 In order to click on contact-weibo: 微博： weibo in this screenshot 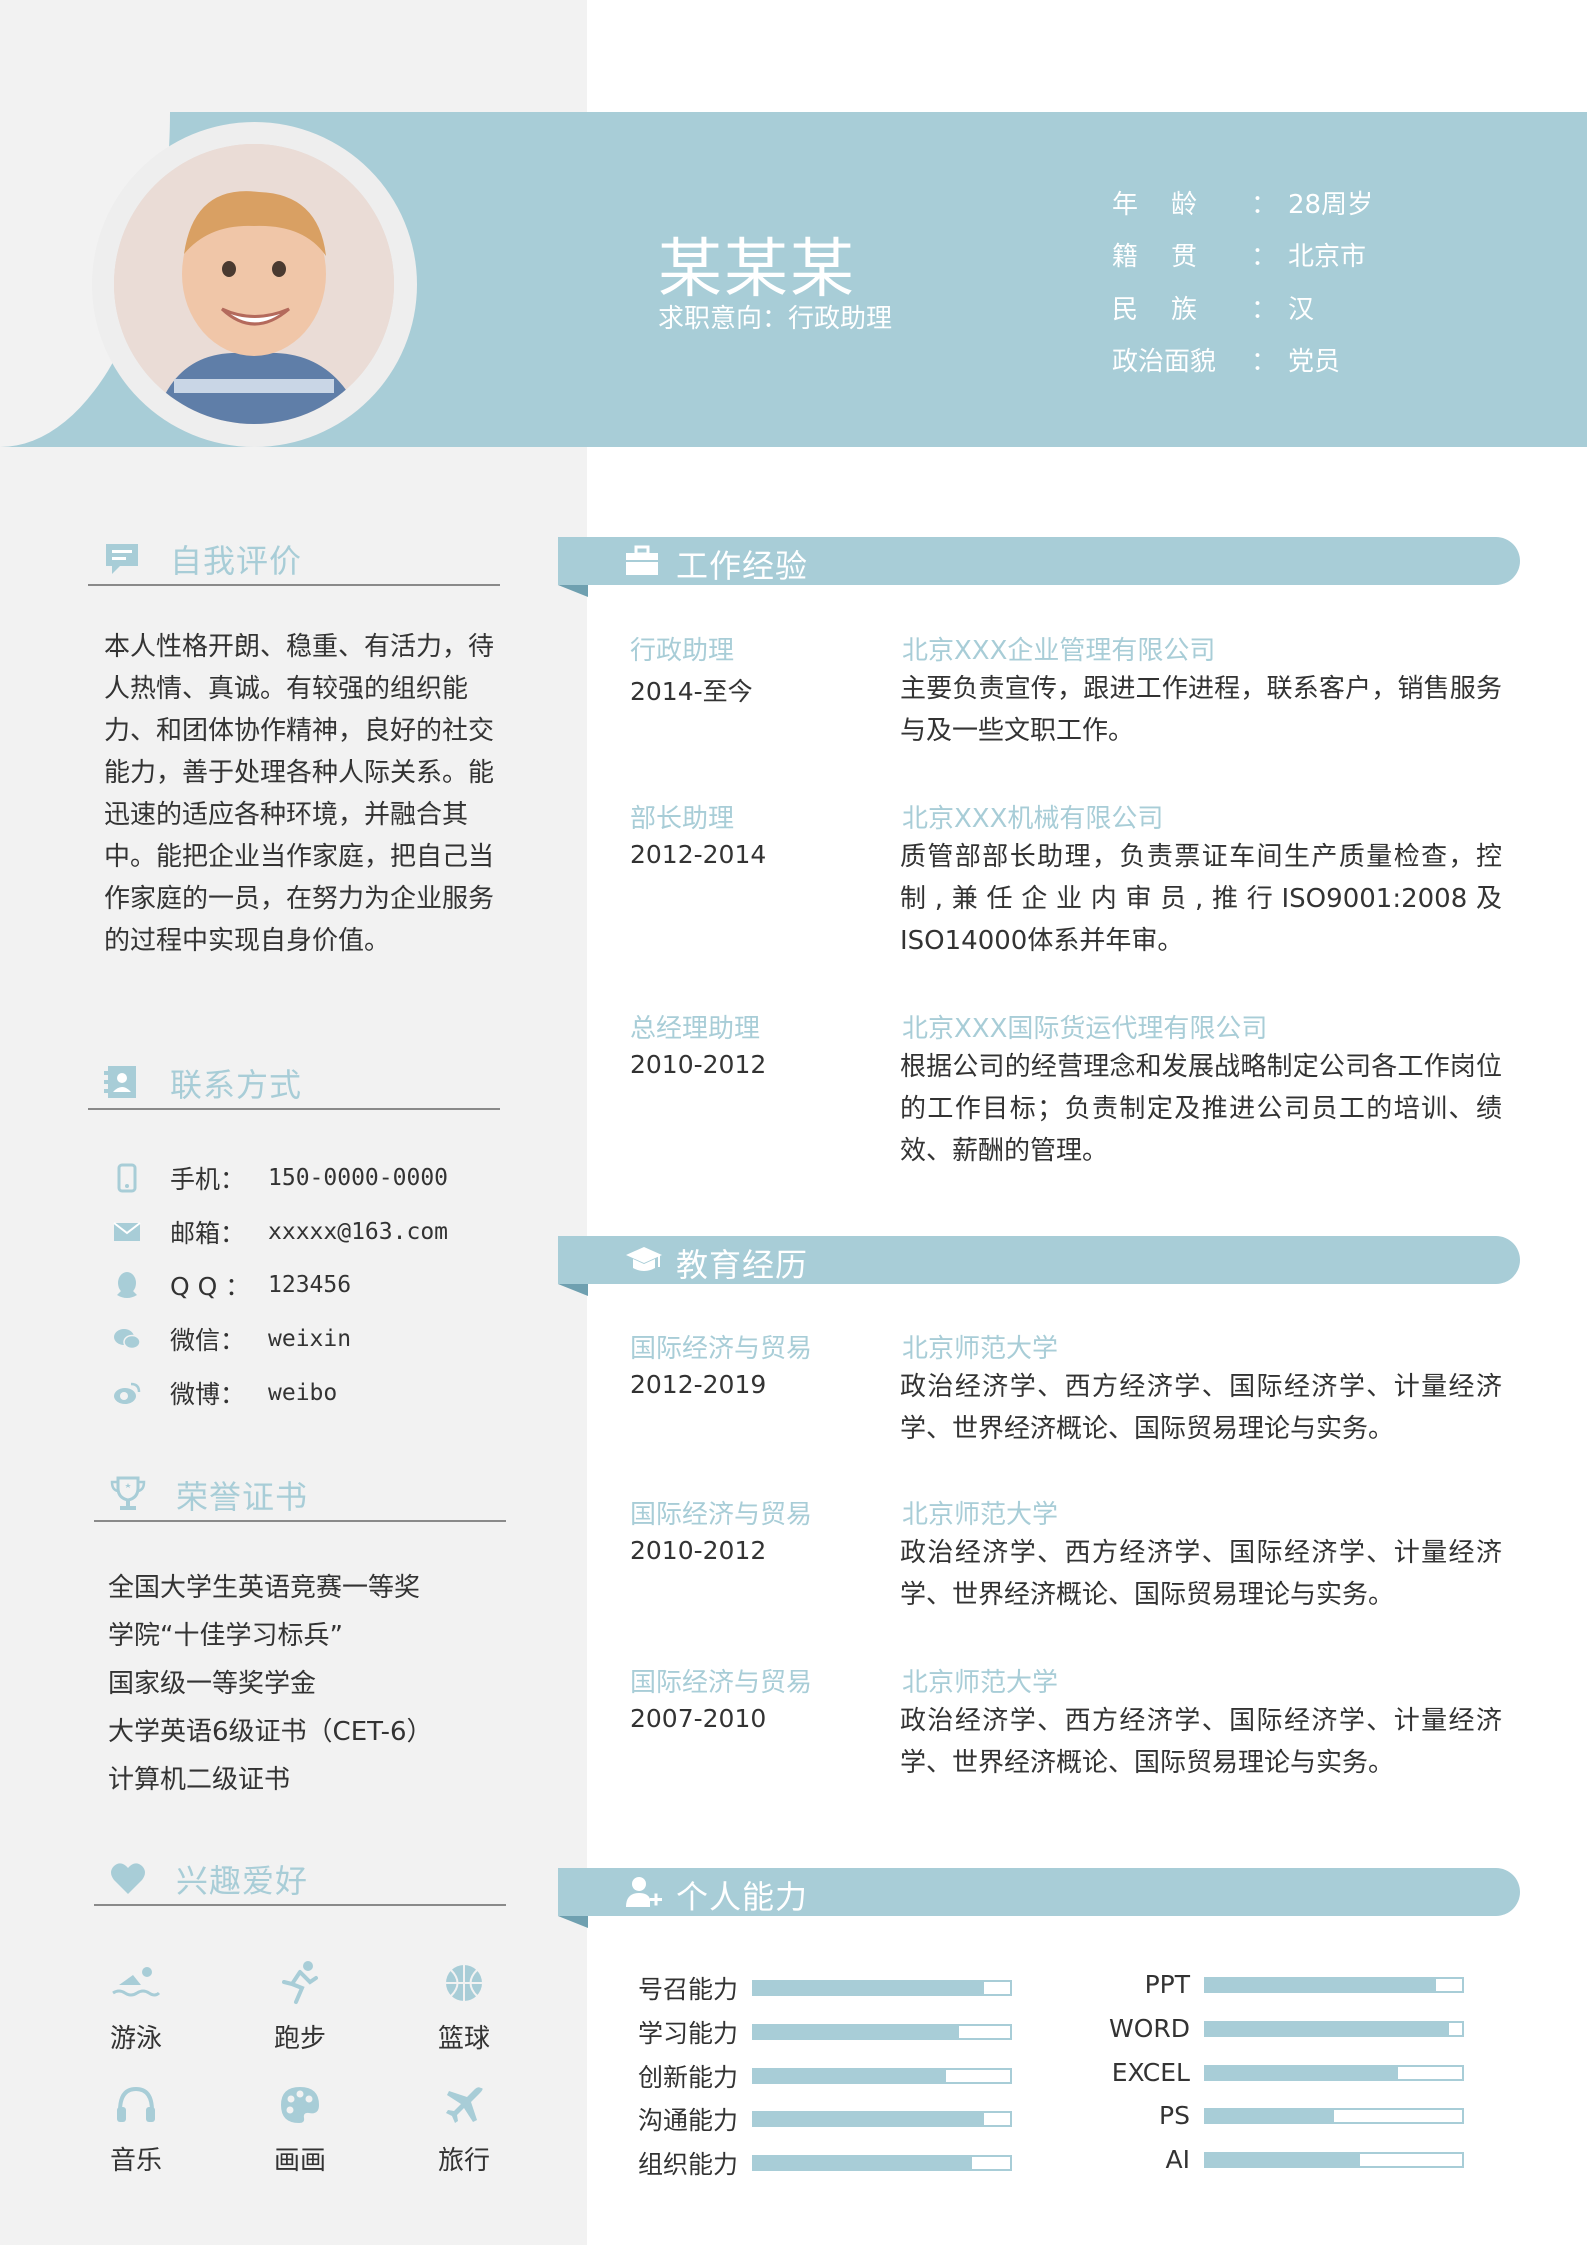, I will do `click(224, 1393)`.